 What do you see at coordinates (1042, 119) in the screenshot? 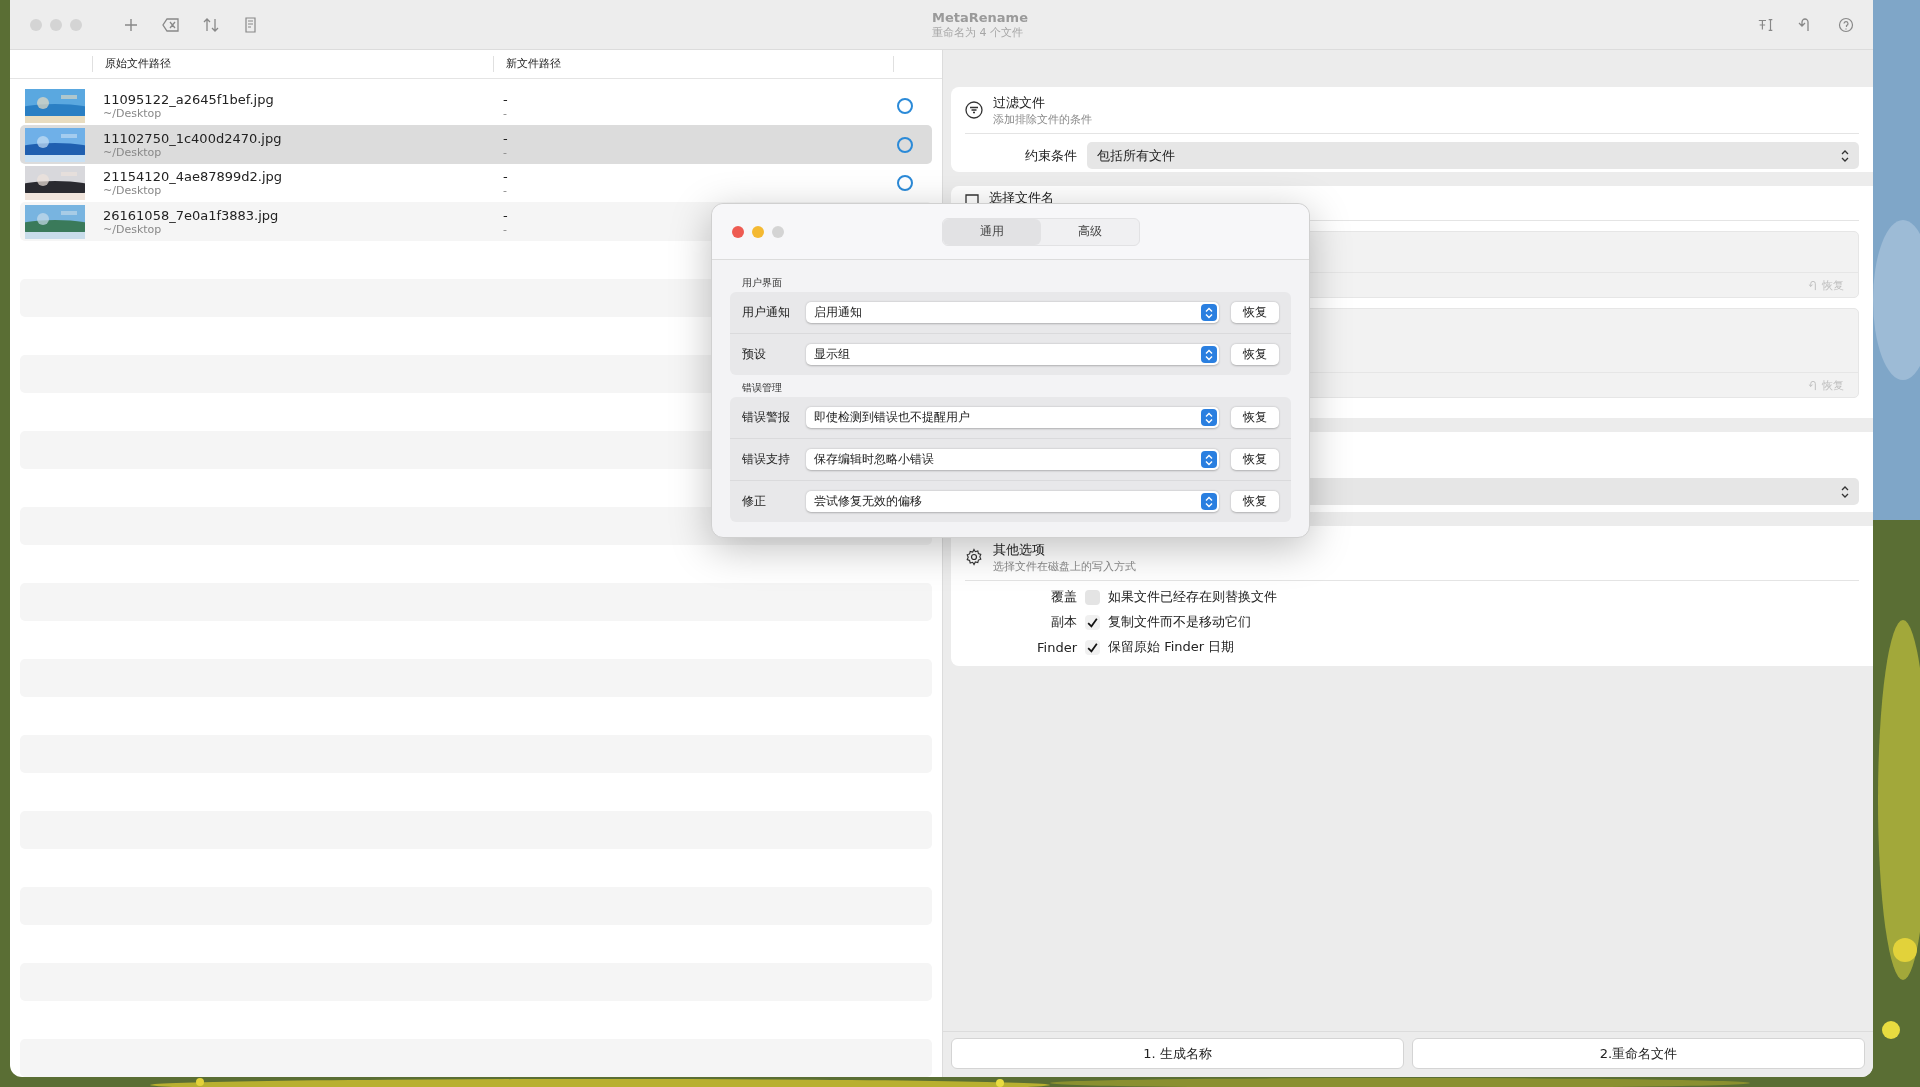
I see `section-subtitle: 添加排除文件的条件` at bounding box center [1042, 119].